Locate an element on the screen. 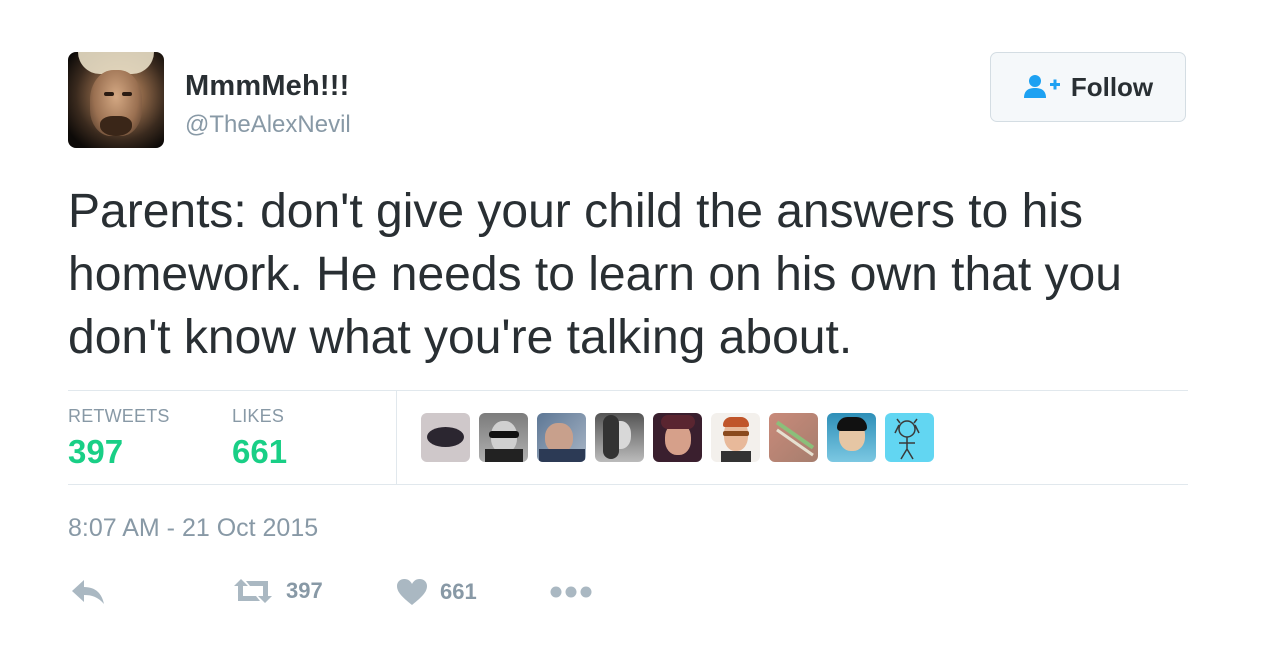 This screenshot has height=672, width=1262. retweets-stat: RETWEETS 397 is located at coordinates (119, 438).